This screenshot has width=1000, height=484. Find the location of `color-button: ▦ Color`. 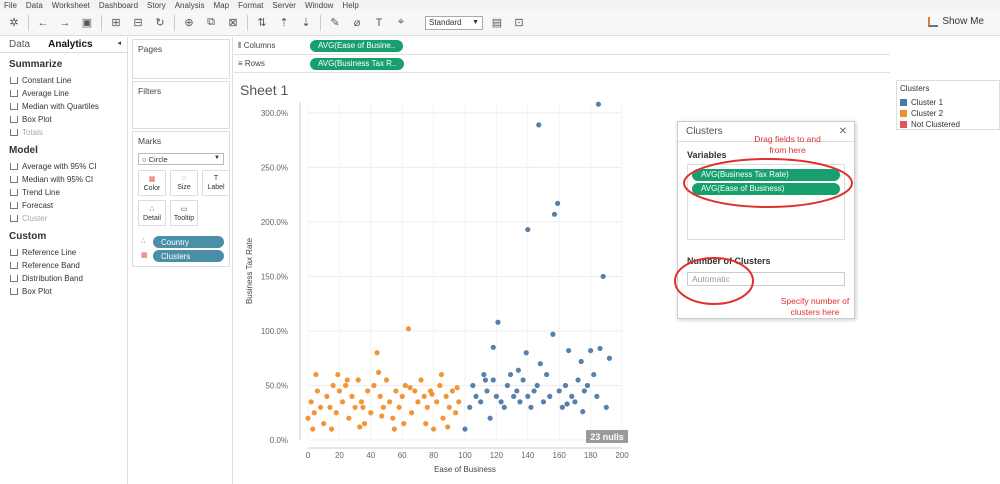

color-button: ▦ Color is located at coordinates (152, 183).